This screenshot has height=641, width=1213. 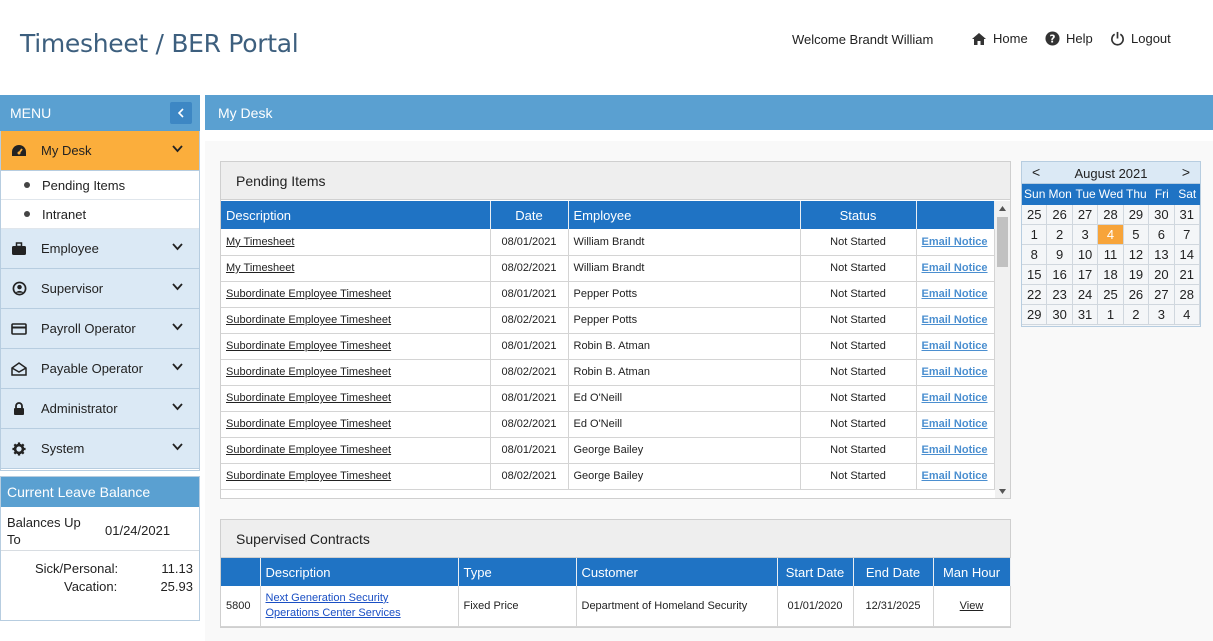 I want to click on calendar-day: 22, so click(x=1035, y=295).